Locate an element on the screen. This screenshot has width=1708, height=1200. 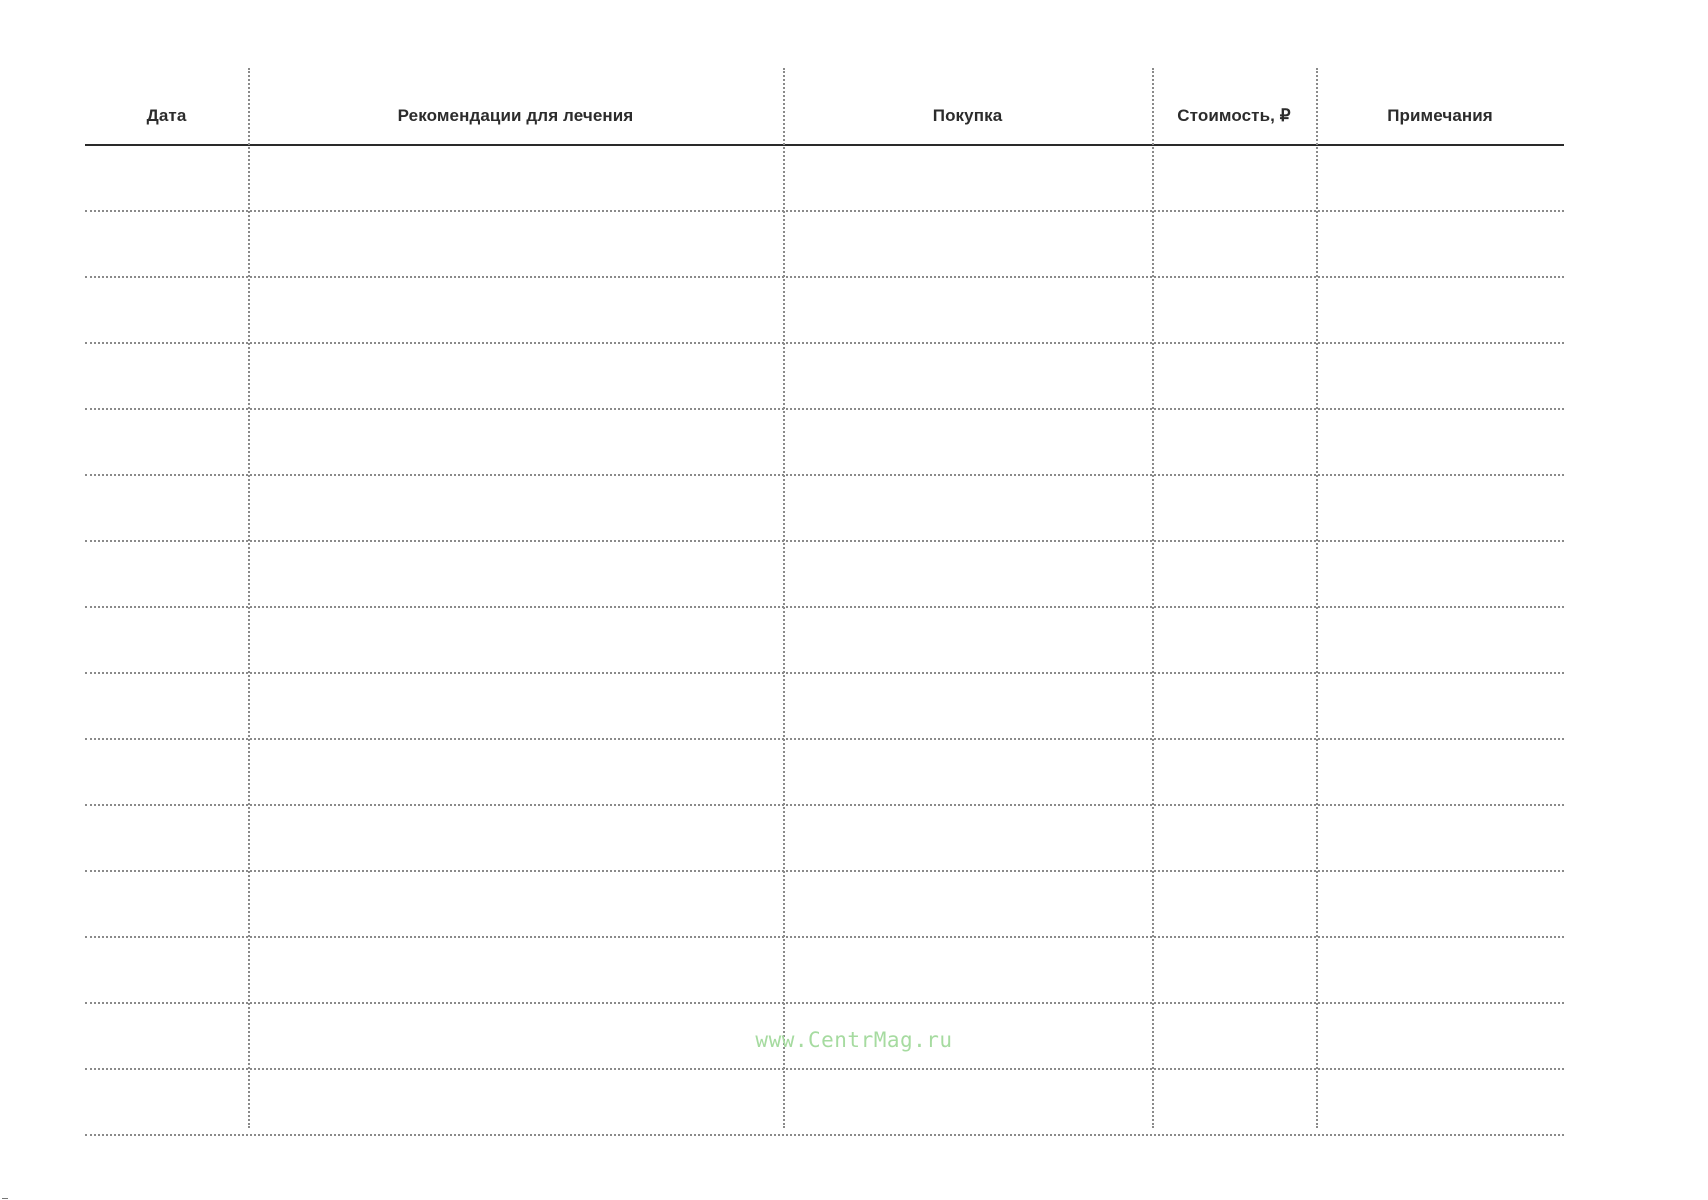
header-notes: Примечания is located at coordinates (1440, 115).